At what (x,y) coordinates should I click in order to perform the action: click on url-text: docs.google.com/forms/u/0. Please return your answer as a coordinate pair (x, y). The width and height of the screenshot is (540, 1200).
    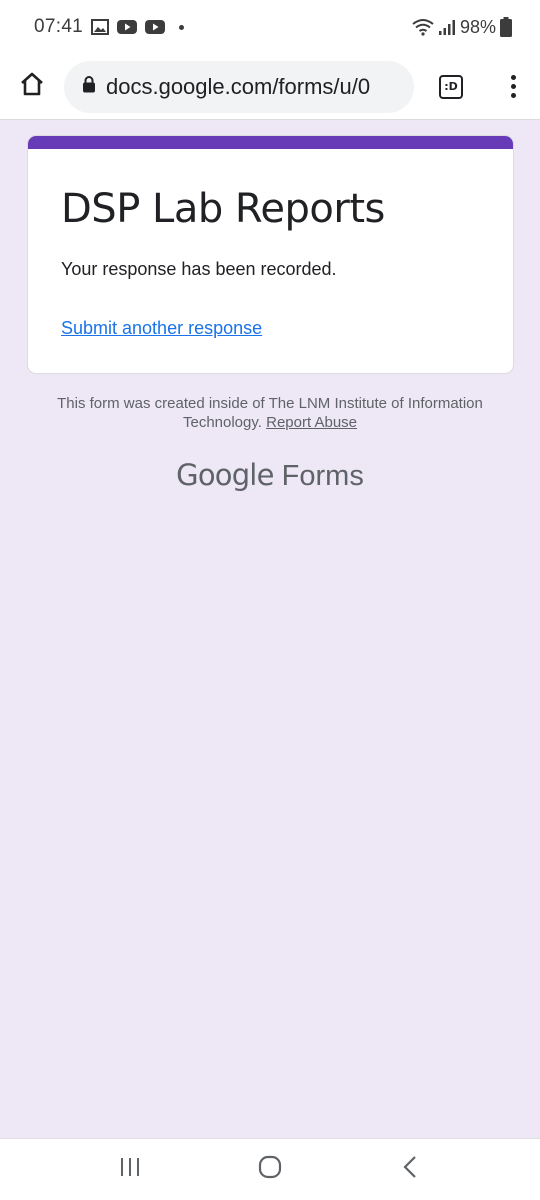
    Looking at the image, I should click on (238, 86).